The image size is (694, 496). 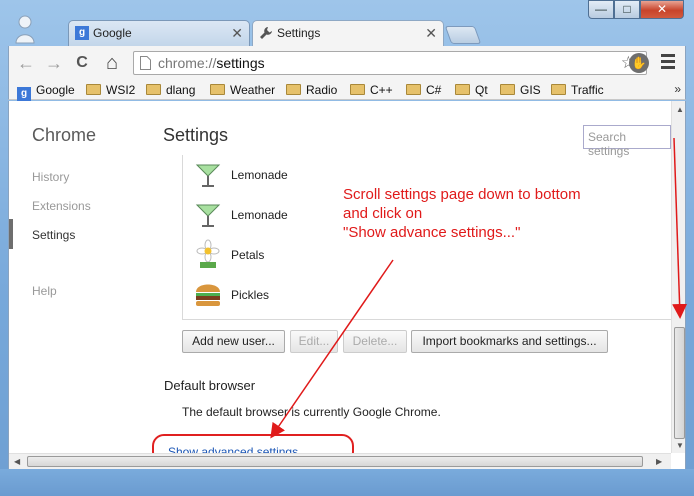 What do you see at coordinates (11, 234) in the screenshot?
I see `sidebar-active-indicator` at bounding box center [11, 234].